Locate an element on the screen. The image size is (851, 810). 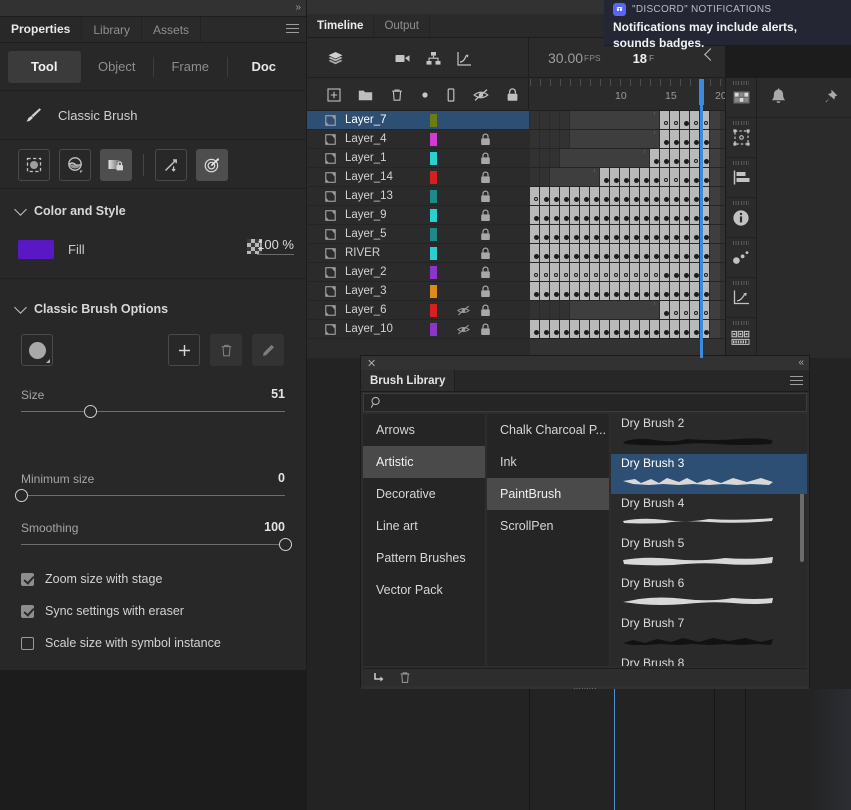
layer-row: Layer_7 is located at coordinates (418, 120).